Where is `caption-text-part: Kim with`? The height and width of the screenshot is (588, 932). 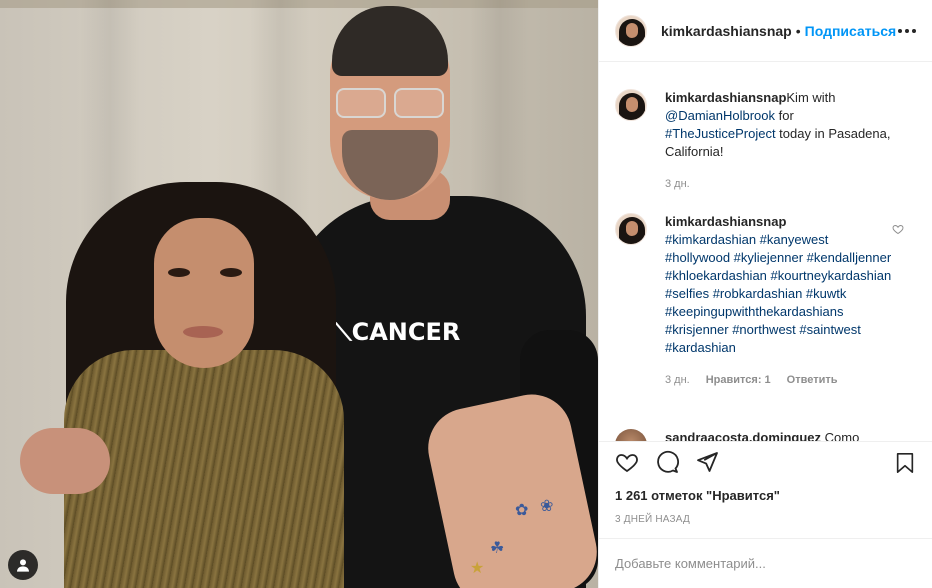
caption-text-part: Kim with is located at coordinates (811, 97).